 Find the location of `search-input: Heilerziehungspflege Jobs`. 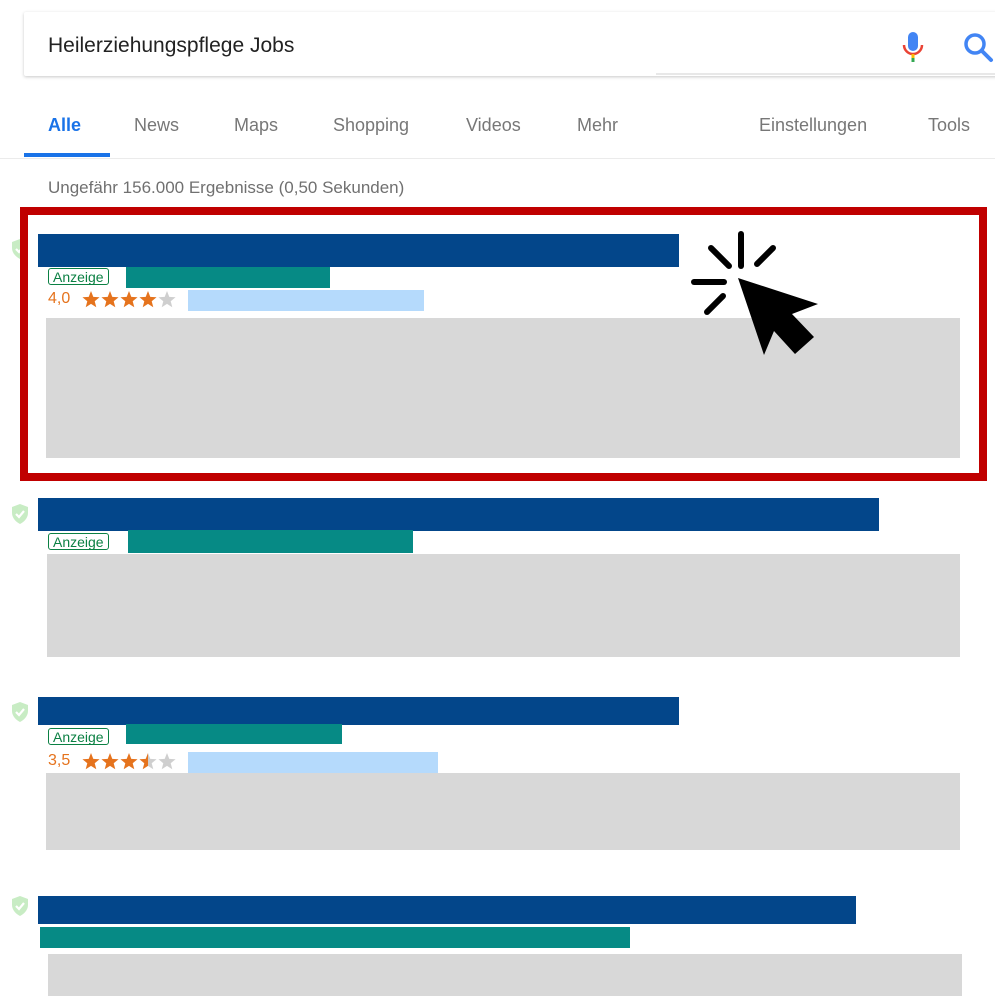

search-input: Heilerziehungspflege Jobs is located at coordinates (171, 46).